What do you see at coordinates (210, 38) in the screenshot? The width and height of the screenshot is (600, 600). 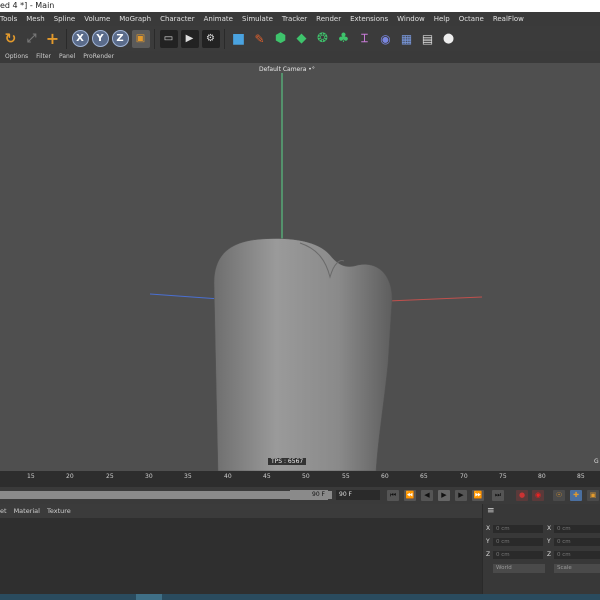 I see `render-settings-icon: ⚙` at bounding box center [210, 38].